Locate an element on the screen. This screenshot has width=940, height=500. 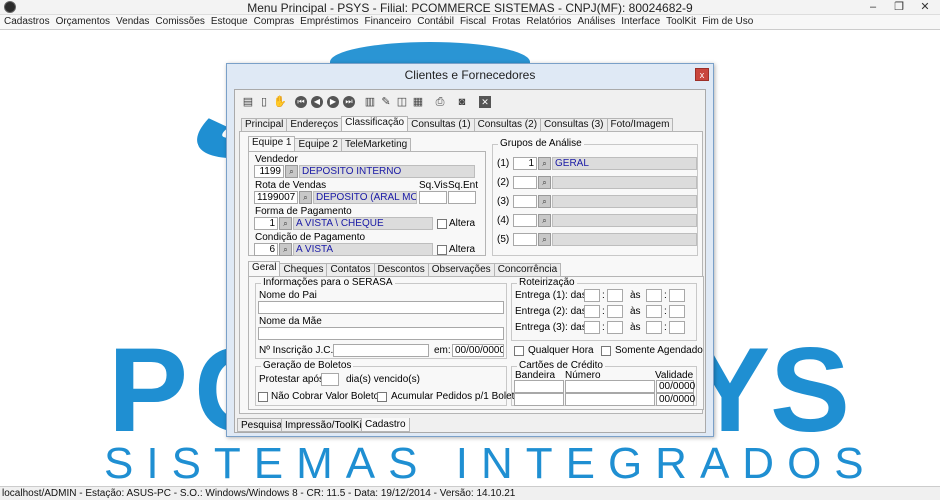
tab-cadastro: Cadastro is located at coordinates (385, 425).